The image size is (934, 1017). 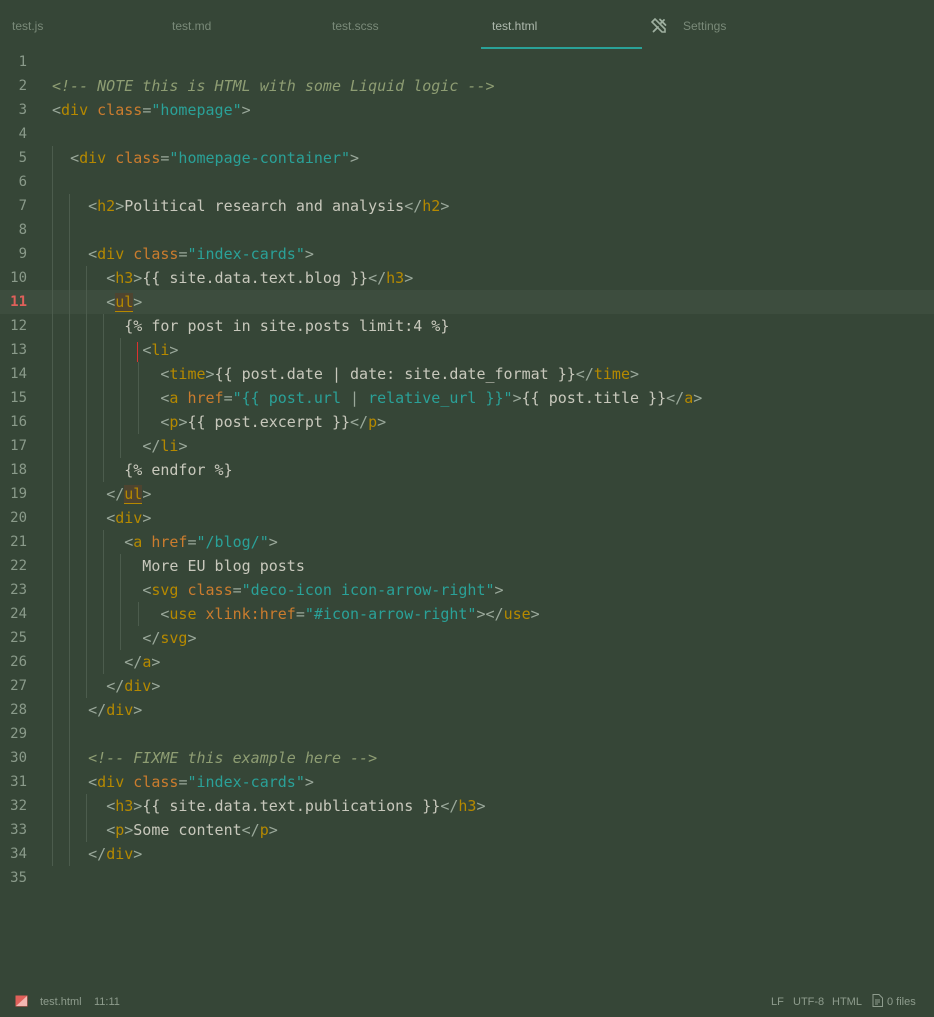 I want to click on code-line: 29, so click(x=467, y=734).